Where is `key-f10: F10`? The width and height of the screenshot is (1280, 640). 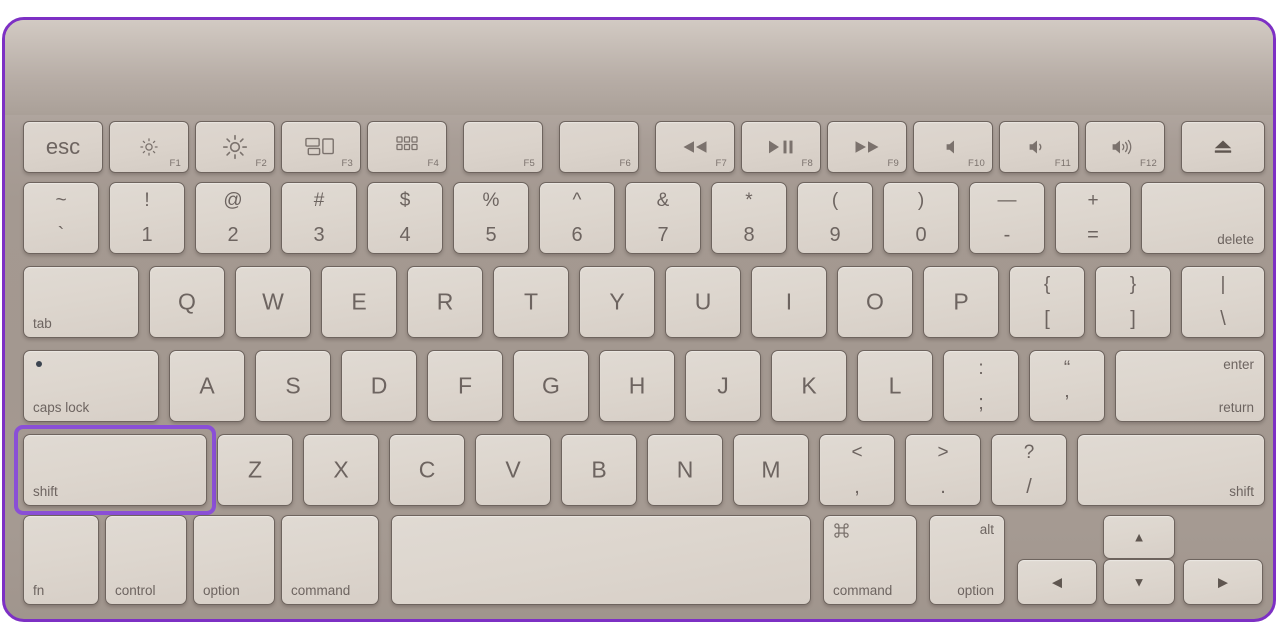 key-f10: F10 is located at coordinates (953, 147).